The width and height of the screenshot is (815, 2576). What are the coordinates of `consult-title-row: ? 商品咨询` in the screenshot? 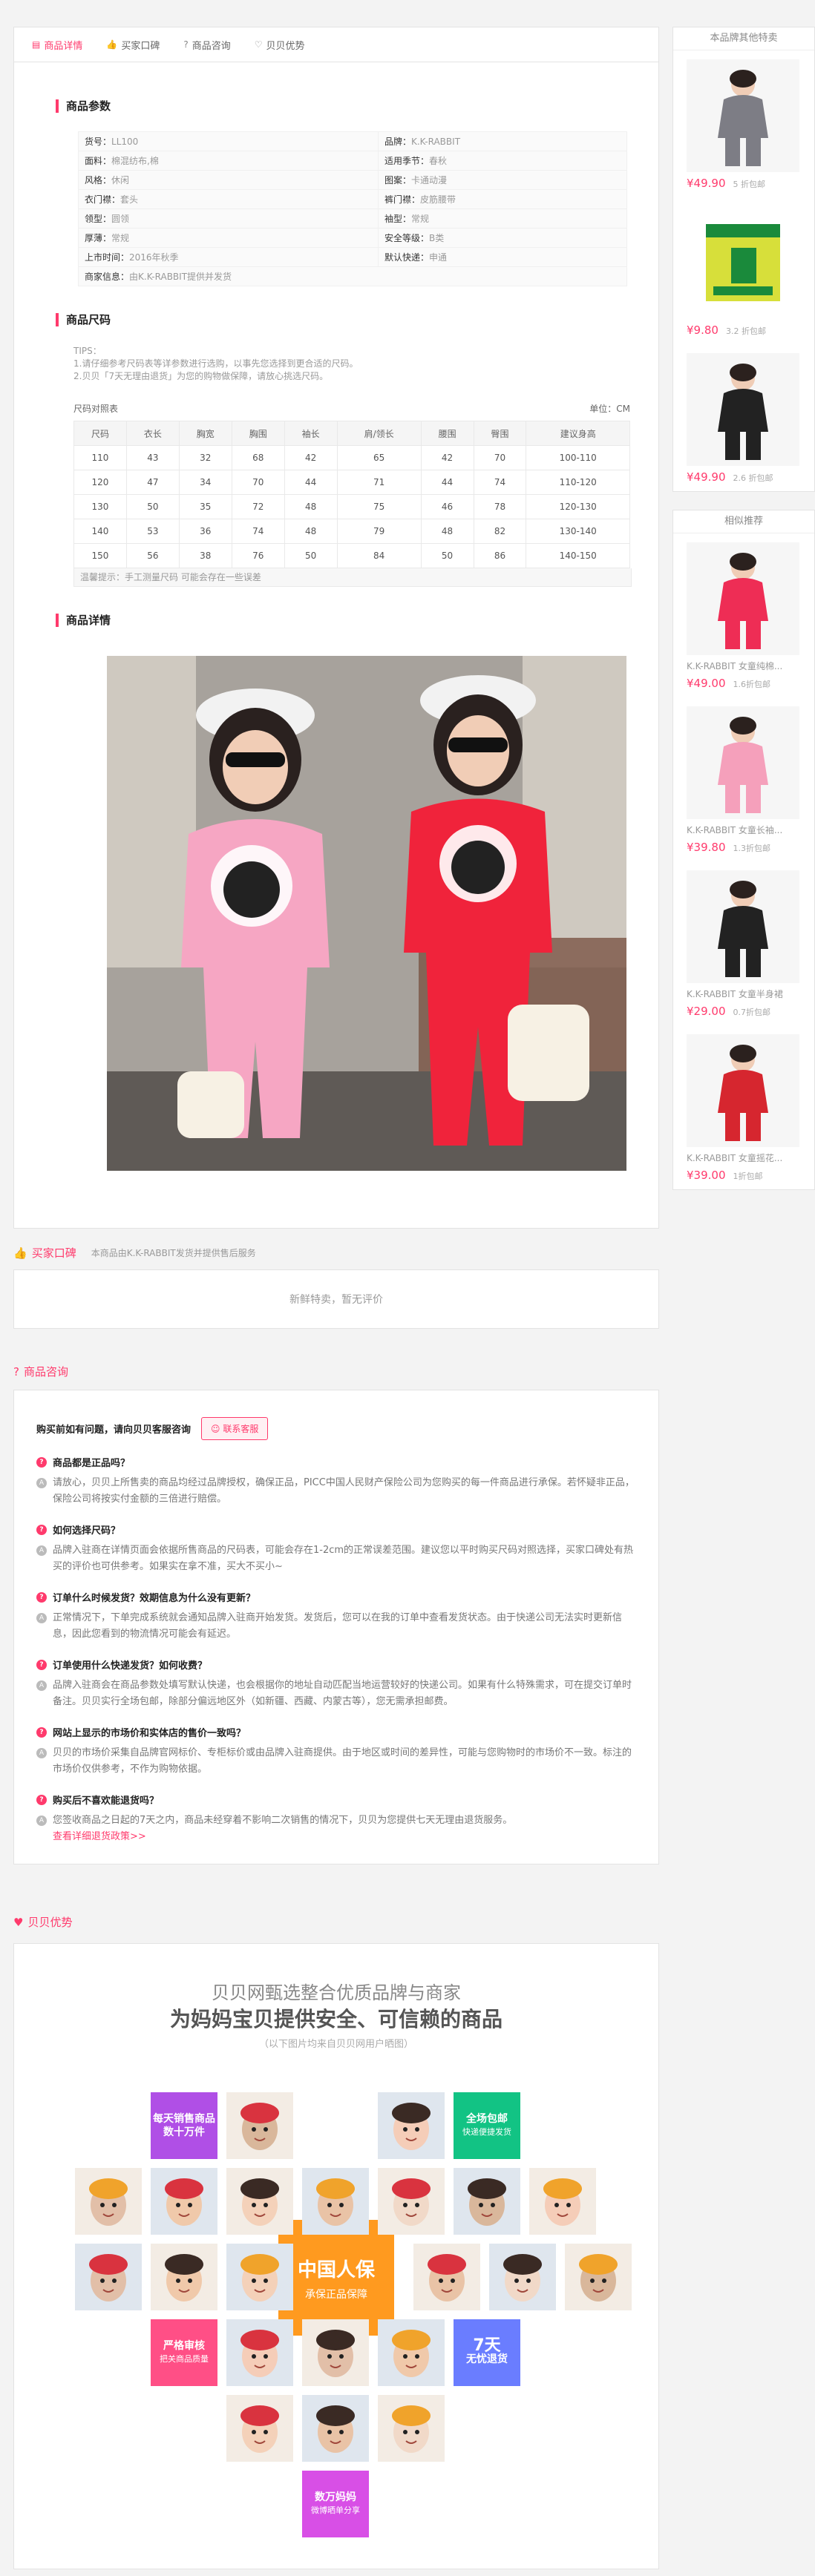 It's located at (336, 1371).